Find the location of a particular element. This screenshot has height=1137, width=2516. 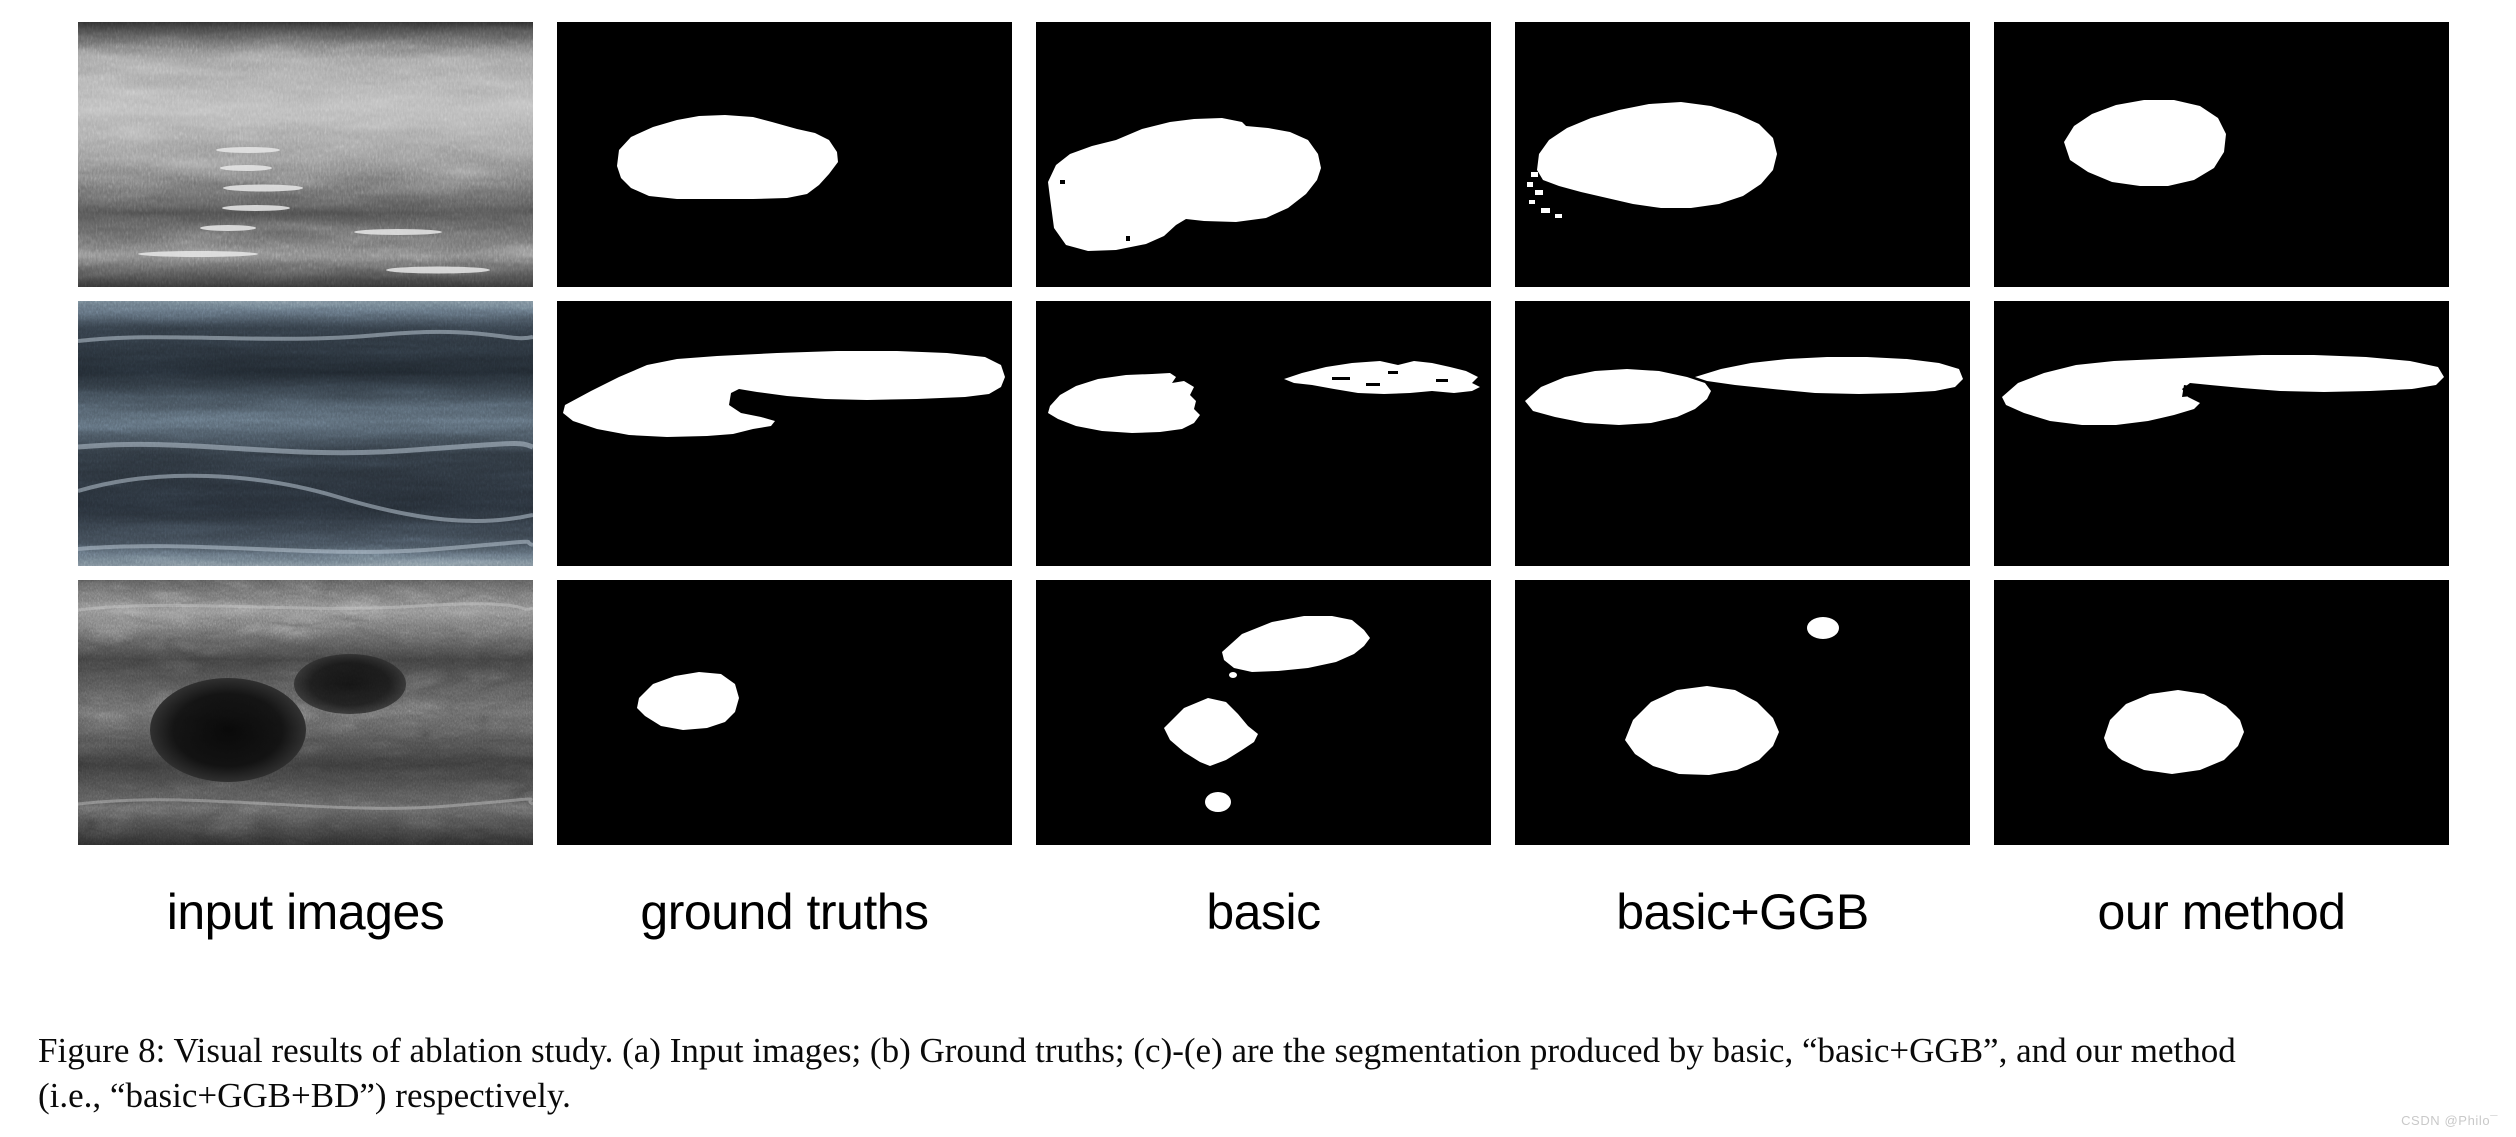

segmentation-mask-row2-ground-truth is located at coordinates (784, 433).